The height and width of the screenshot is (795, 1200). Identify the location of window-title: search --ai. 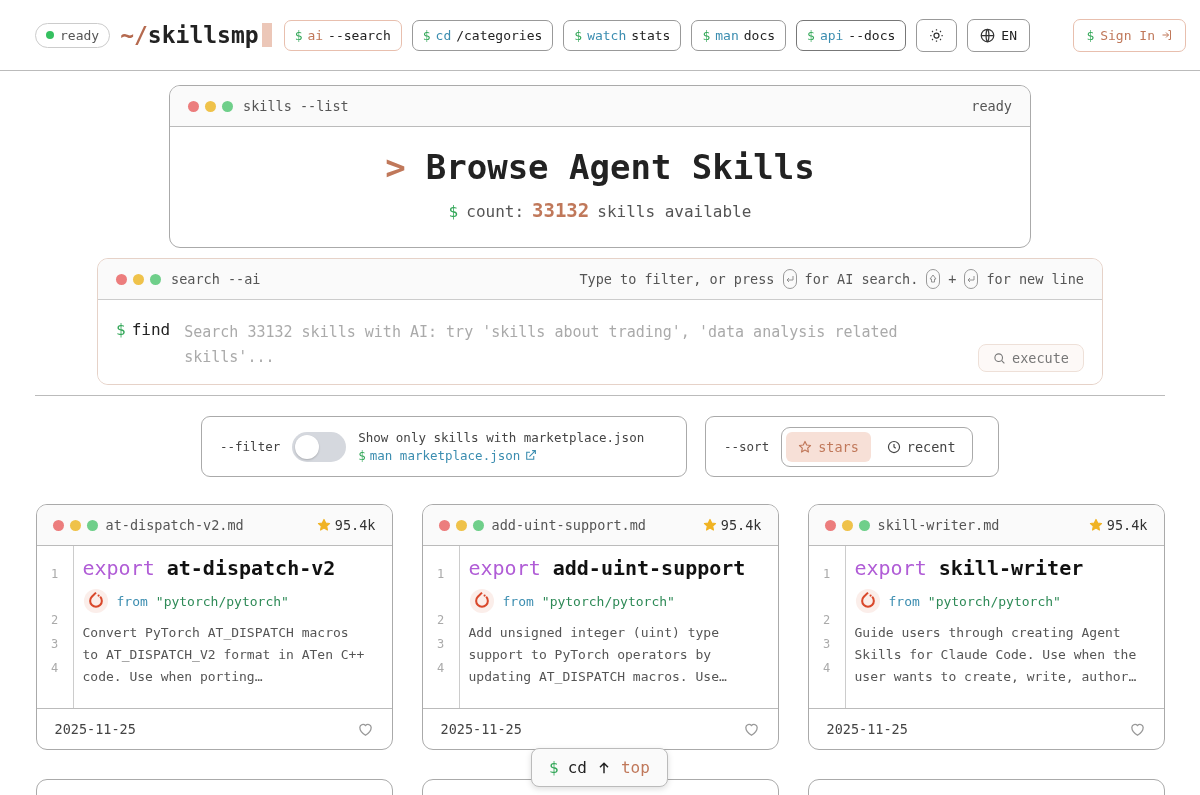
(216, 279).